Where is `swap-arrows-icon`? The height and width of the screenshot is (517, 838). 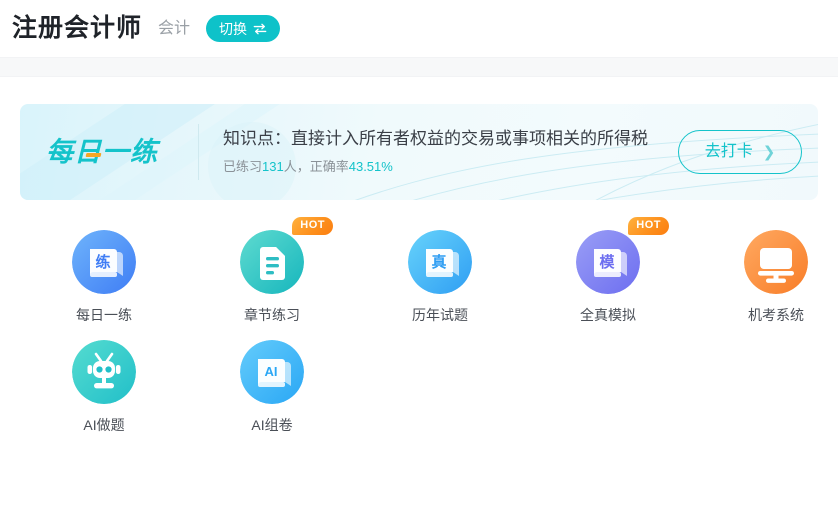 swap-arrows-icon is located at coordinates (260, 28).